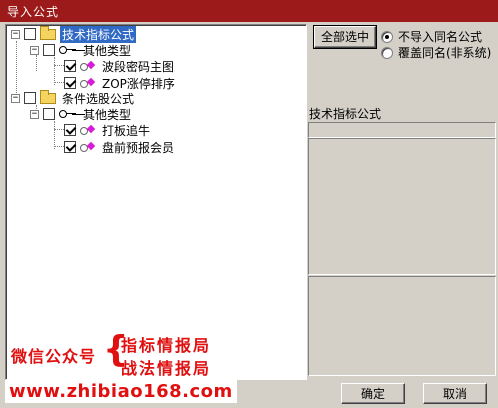  Describe the element at coordinates (166, 368) in the screenshot. I see `watermark-line-b: 战法情报局` at that location.